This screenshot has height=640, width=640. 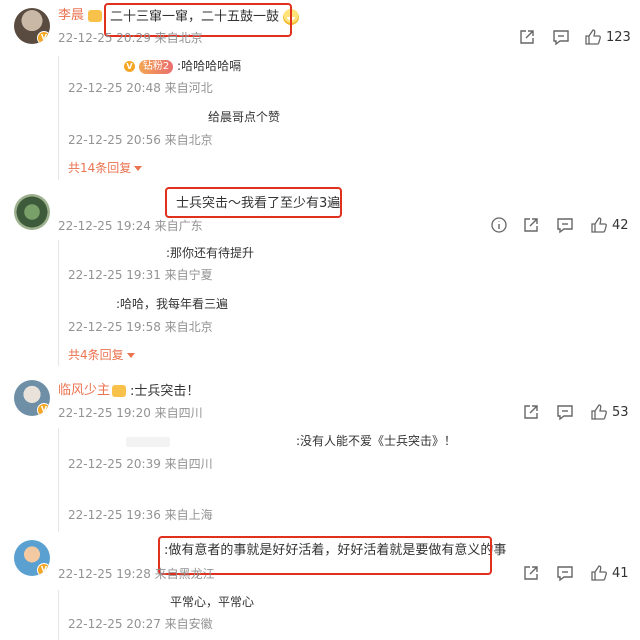 What do you see at coordinates (156, 66) in the screenshot?
I see `fan-badge: 钻粉2` at bounding box center [156, 66].